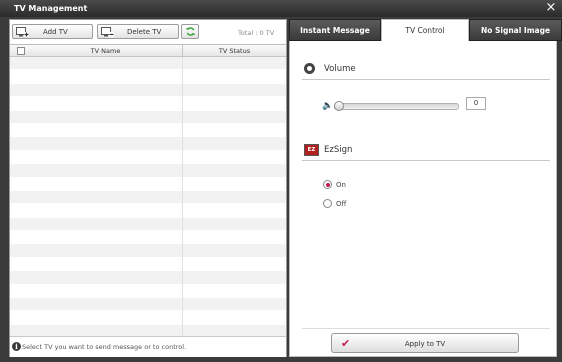  Describe the element at coordinates (426, 70) in the screenshot. I see `volume-section-header: Volume` at that location.